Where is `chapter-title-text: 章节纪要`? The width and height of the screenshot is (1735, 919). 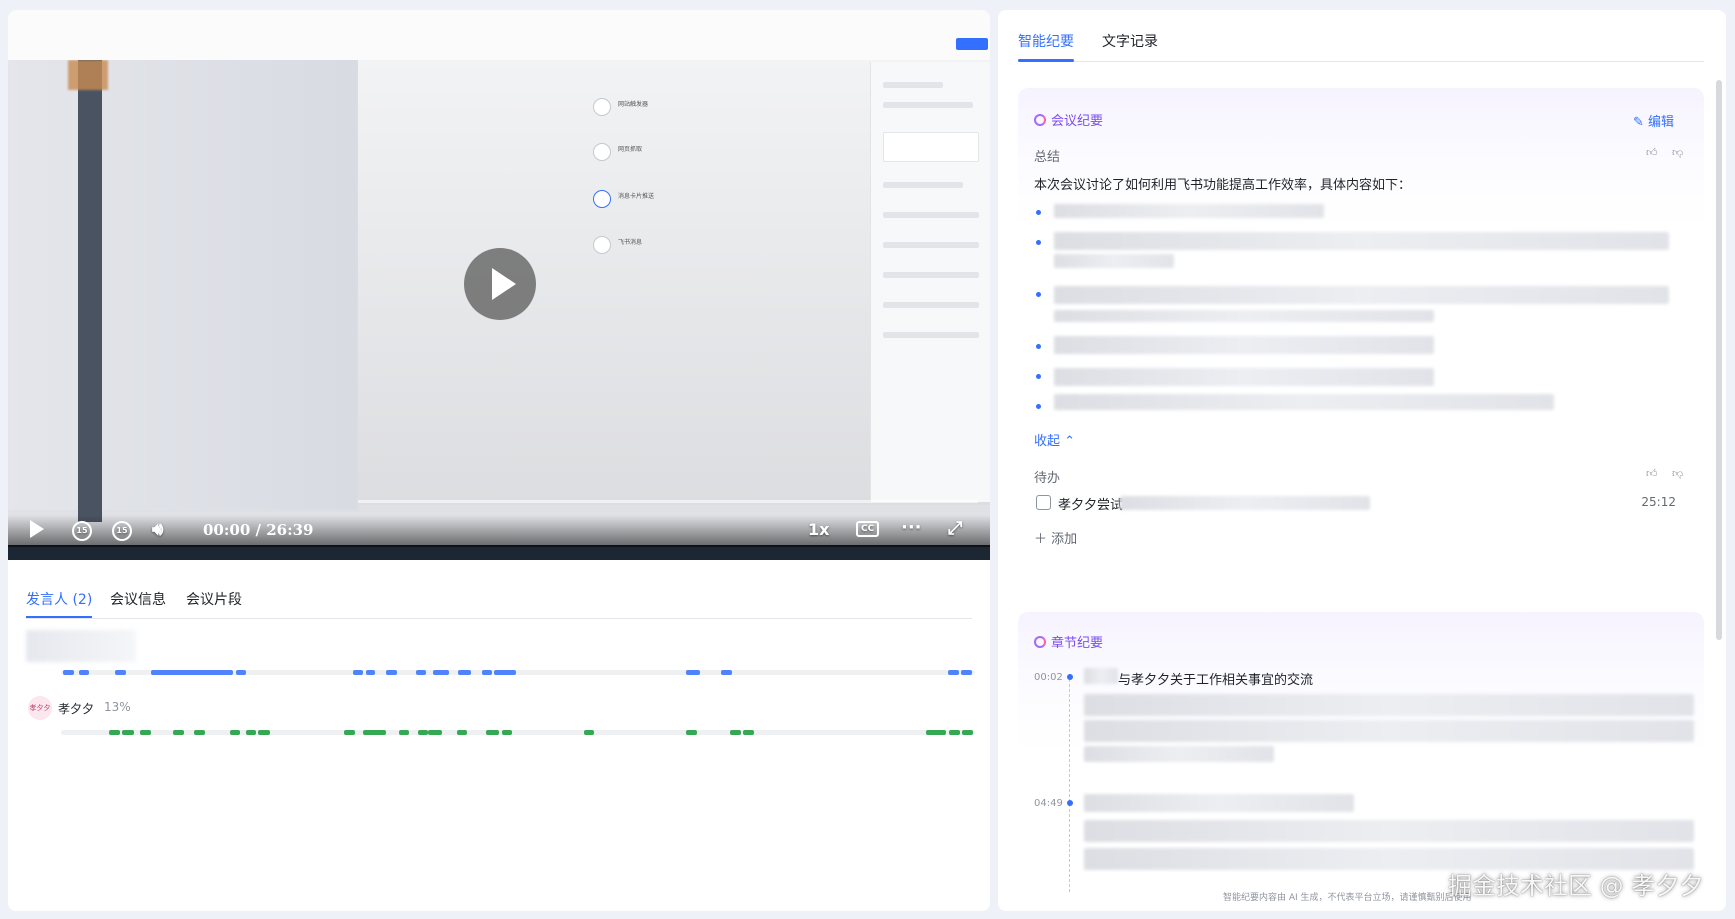 chapter-title-text: 章节纪要 is located at coordinates (1077, 643).